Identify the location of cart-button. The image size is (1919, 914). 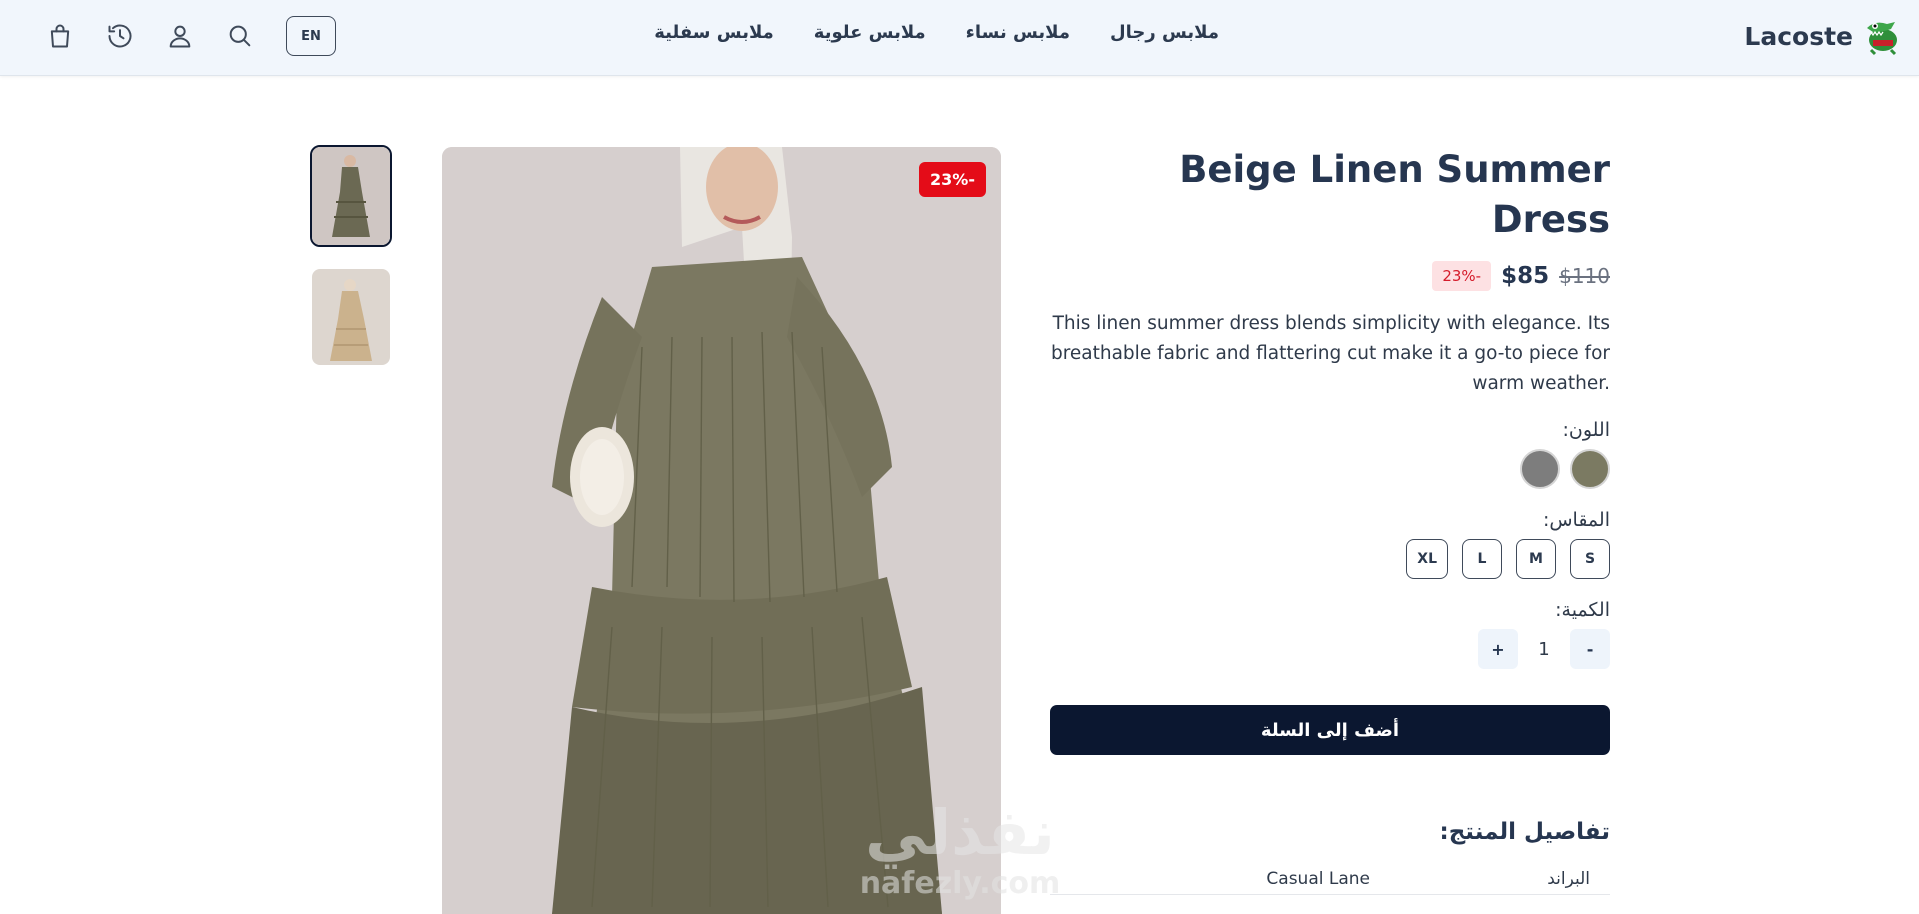
(60, 36).